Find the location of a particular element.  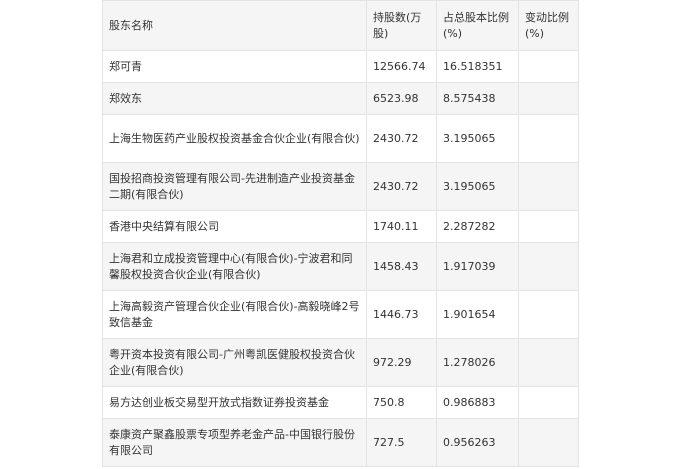

table-header-row: 股东名称 持股数(万股) 占总股本比例(%) 变动比例(%) is located at coordinates (340, 25).